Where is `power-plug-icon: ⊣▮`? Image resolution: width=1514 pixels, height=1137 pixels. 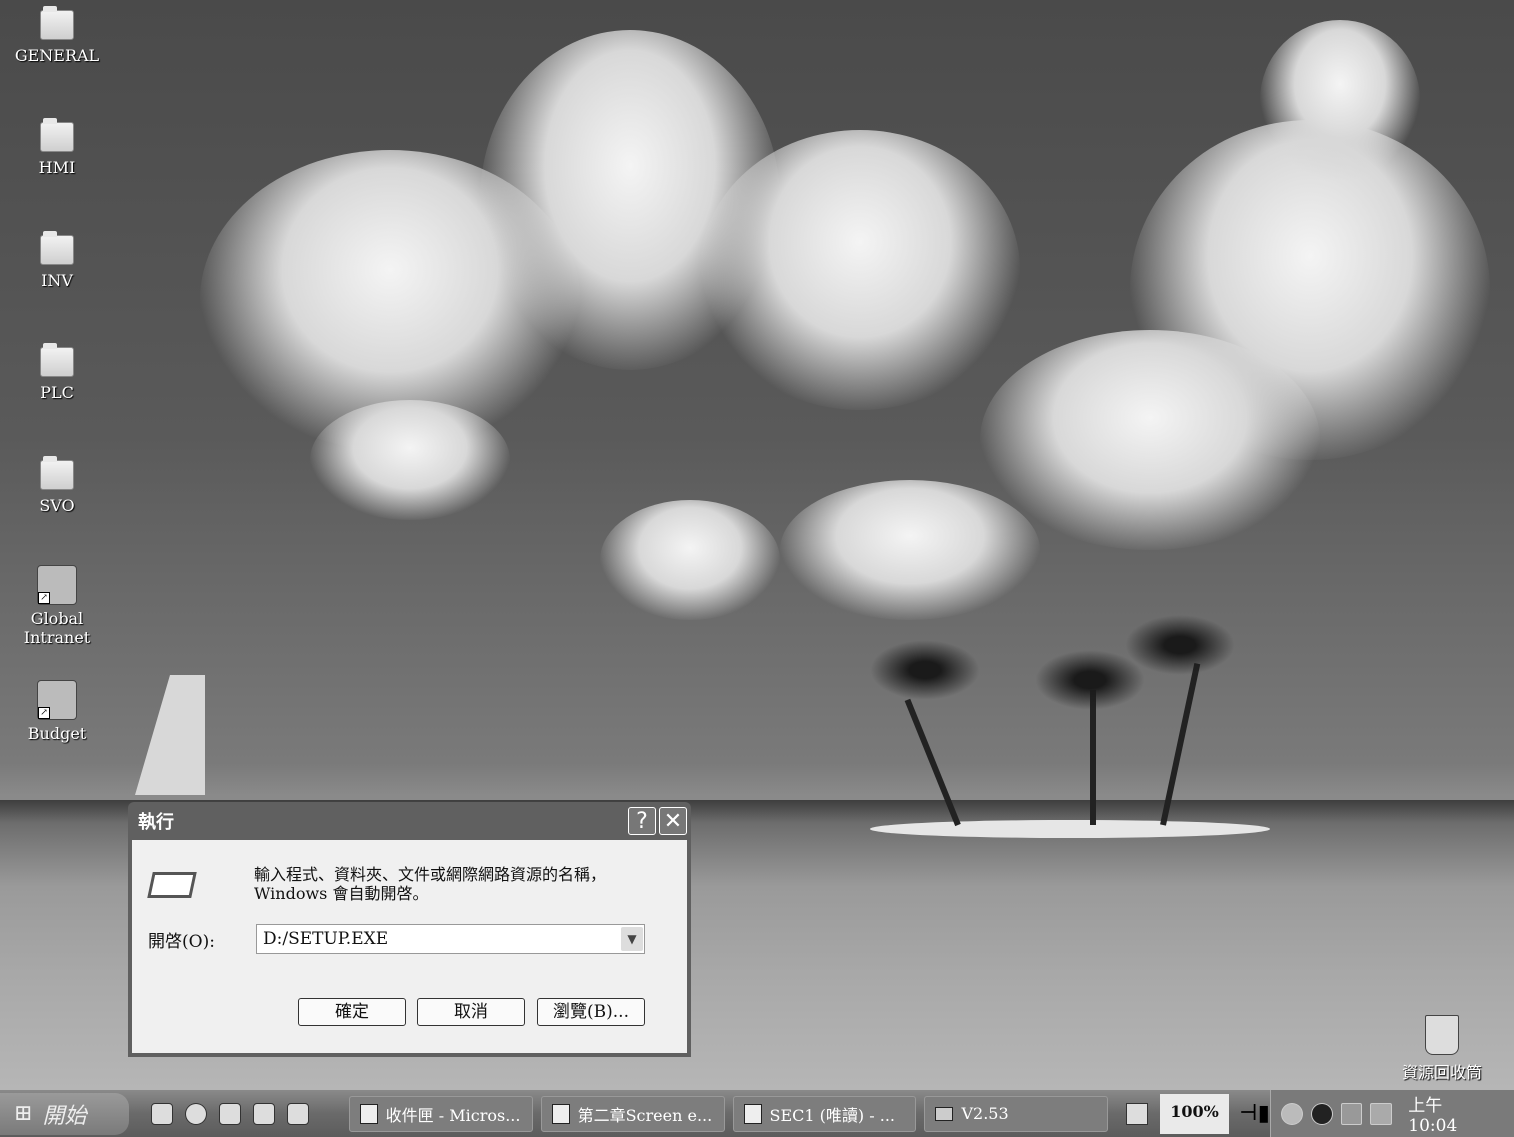
power-plug-icon: ⊣▮ is located at coordinates (1254, 1113).